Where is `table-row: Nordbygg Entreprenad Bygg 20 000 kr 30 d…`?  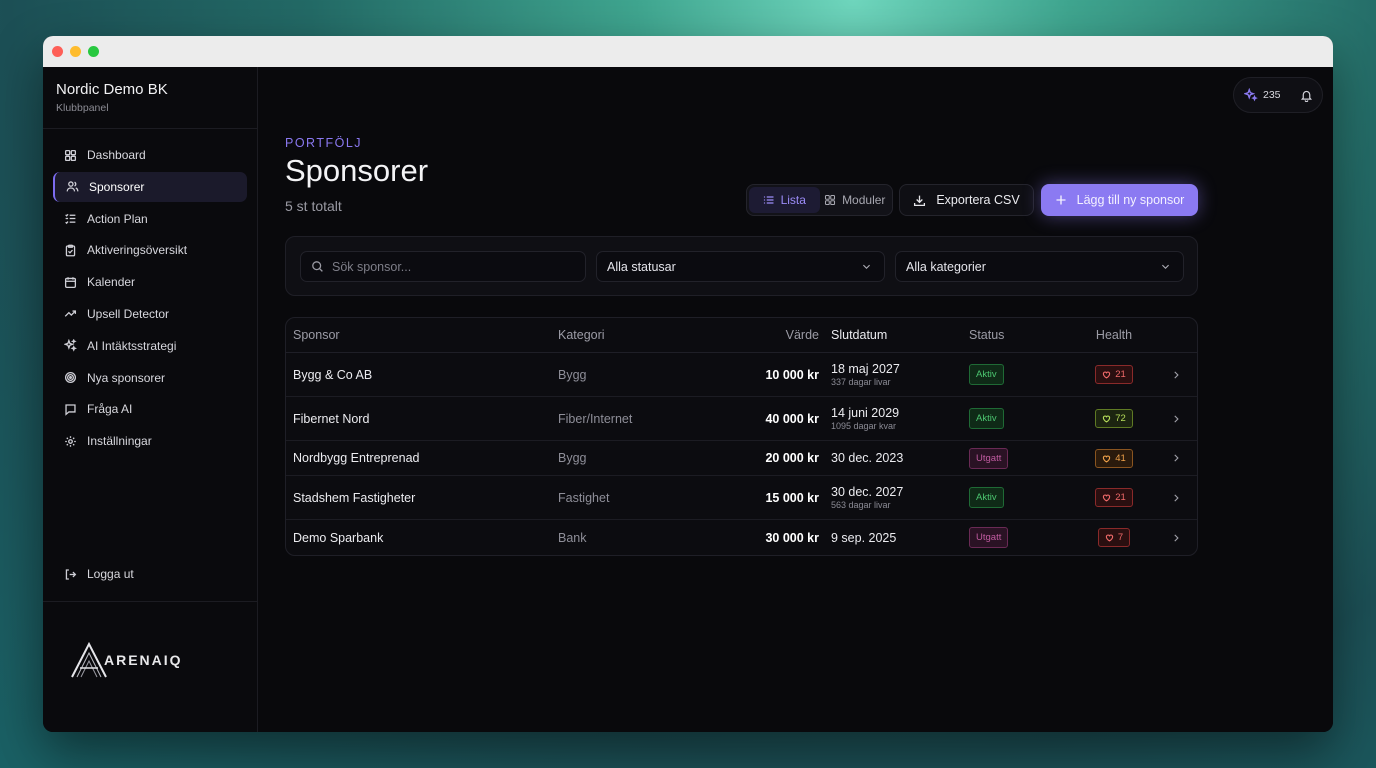
table-row: Nordbygg Entreprenad Bygg 20 000 kr 30 d… is located at coordinates (741, 458).